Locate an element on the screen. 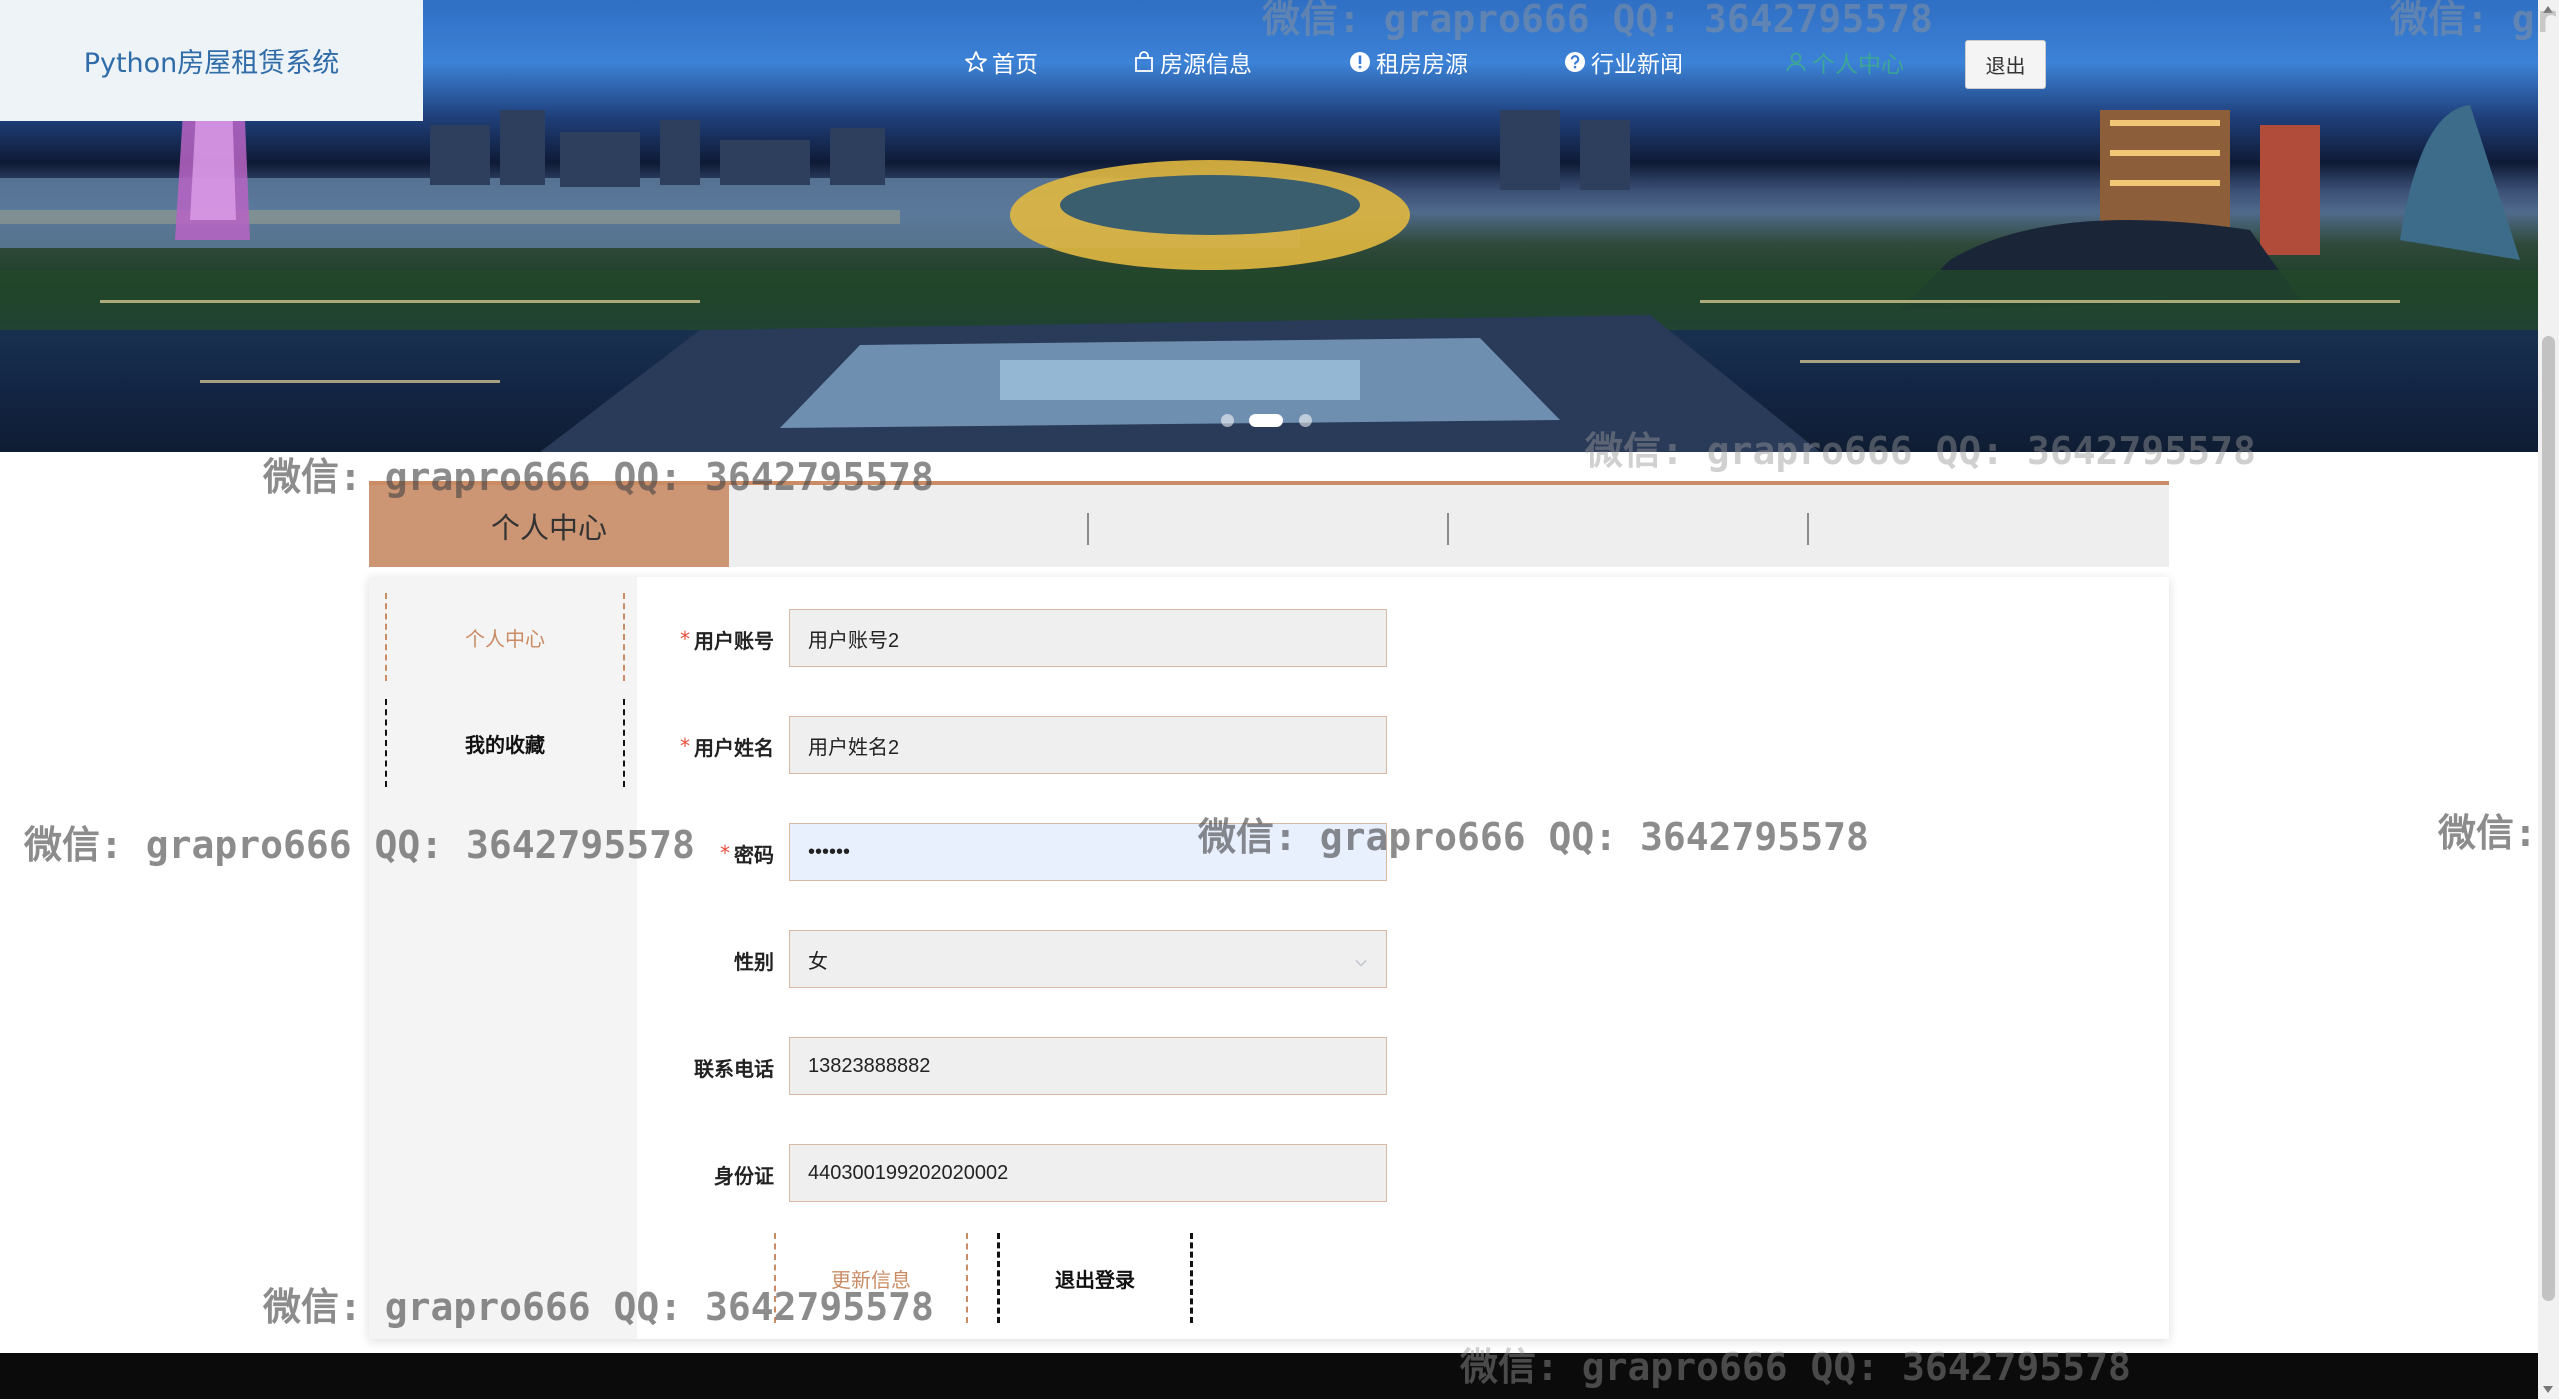 The height and width of the screenshot is (1399, 2559). bag-icon is located at coordinates (1144, 62).